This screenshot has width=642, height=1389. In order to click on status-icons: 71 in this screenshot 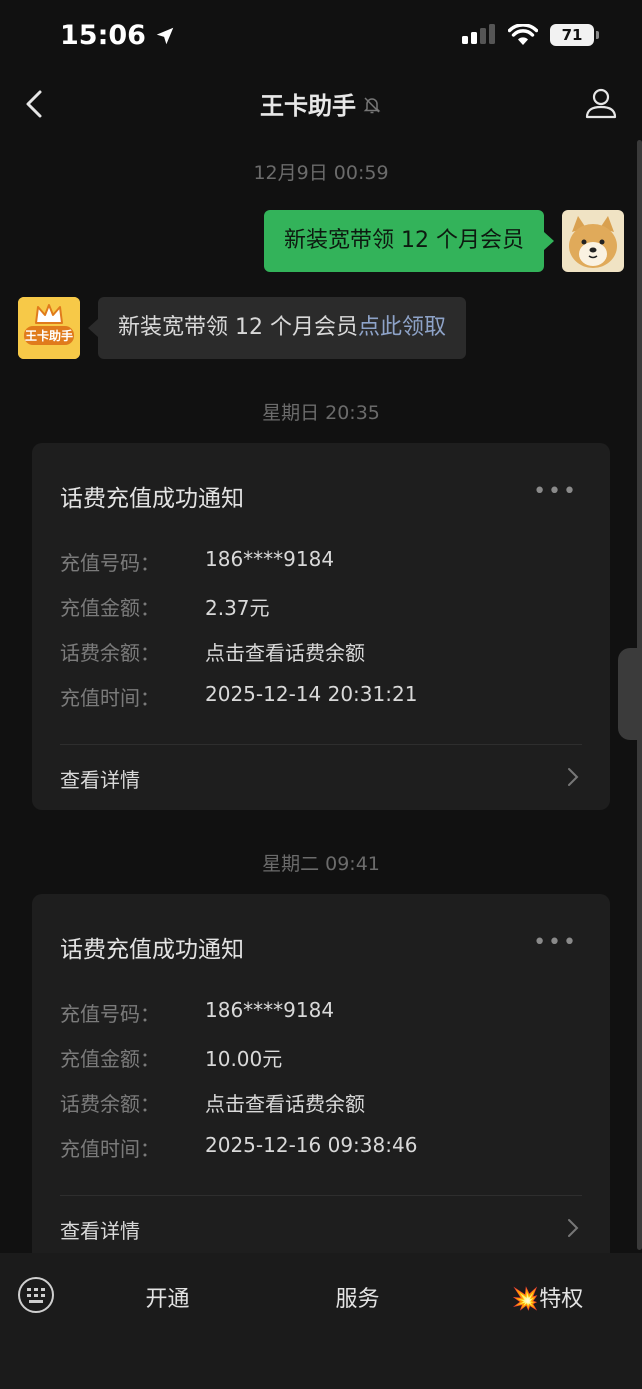, I will do `click(530, 35)`.